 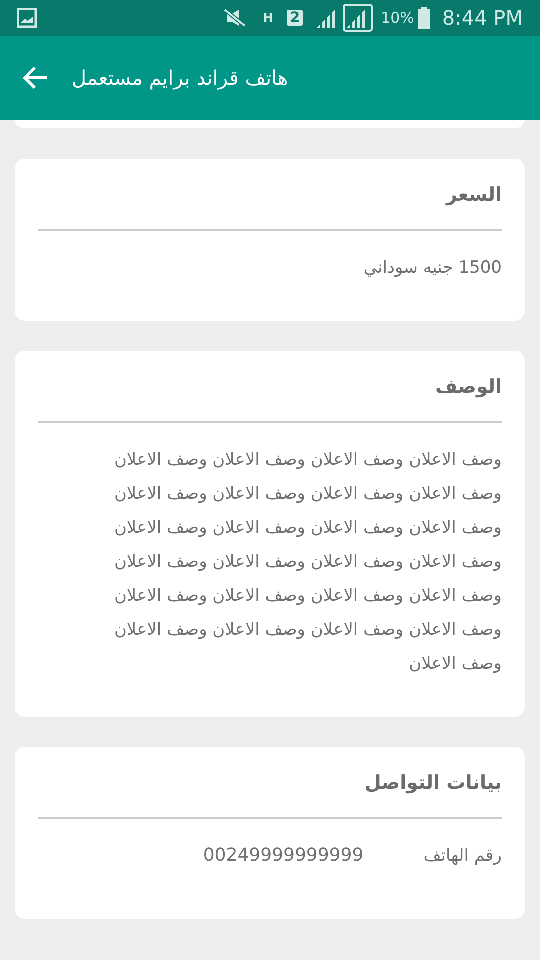 I want to click on sim-badge: 2, so click(x=295, y=18).